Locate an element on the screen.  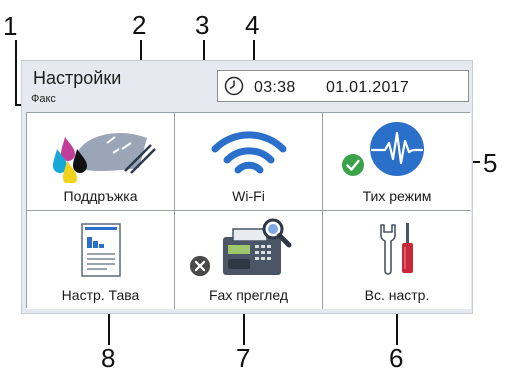
callout-2: 2 is located at coordinates (139, 25).